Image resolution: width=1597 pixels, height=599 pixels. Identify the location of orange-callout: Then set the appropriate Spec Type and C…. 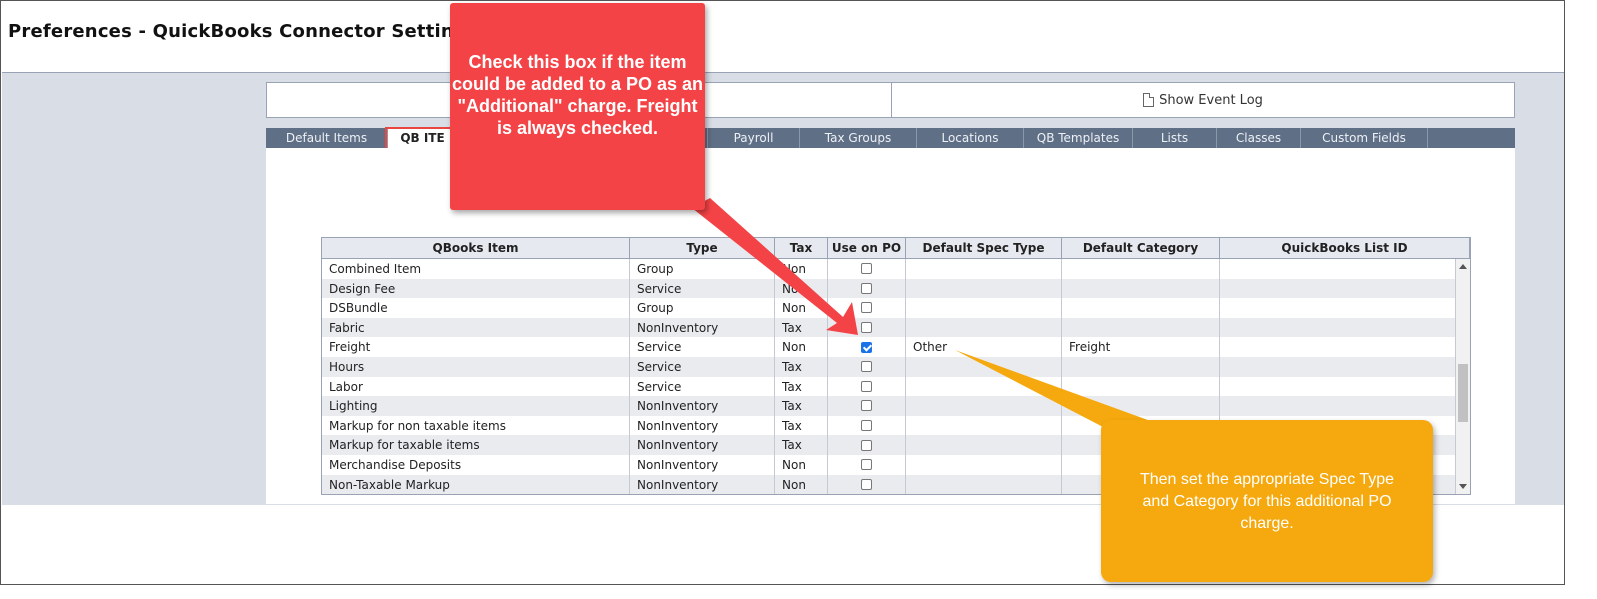
(1267, 501).